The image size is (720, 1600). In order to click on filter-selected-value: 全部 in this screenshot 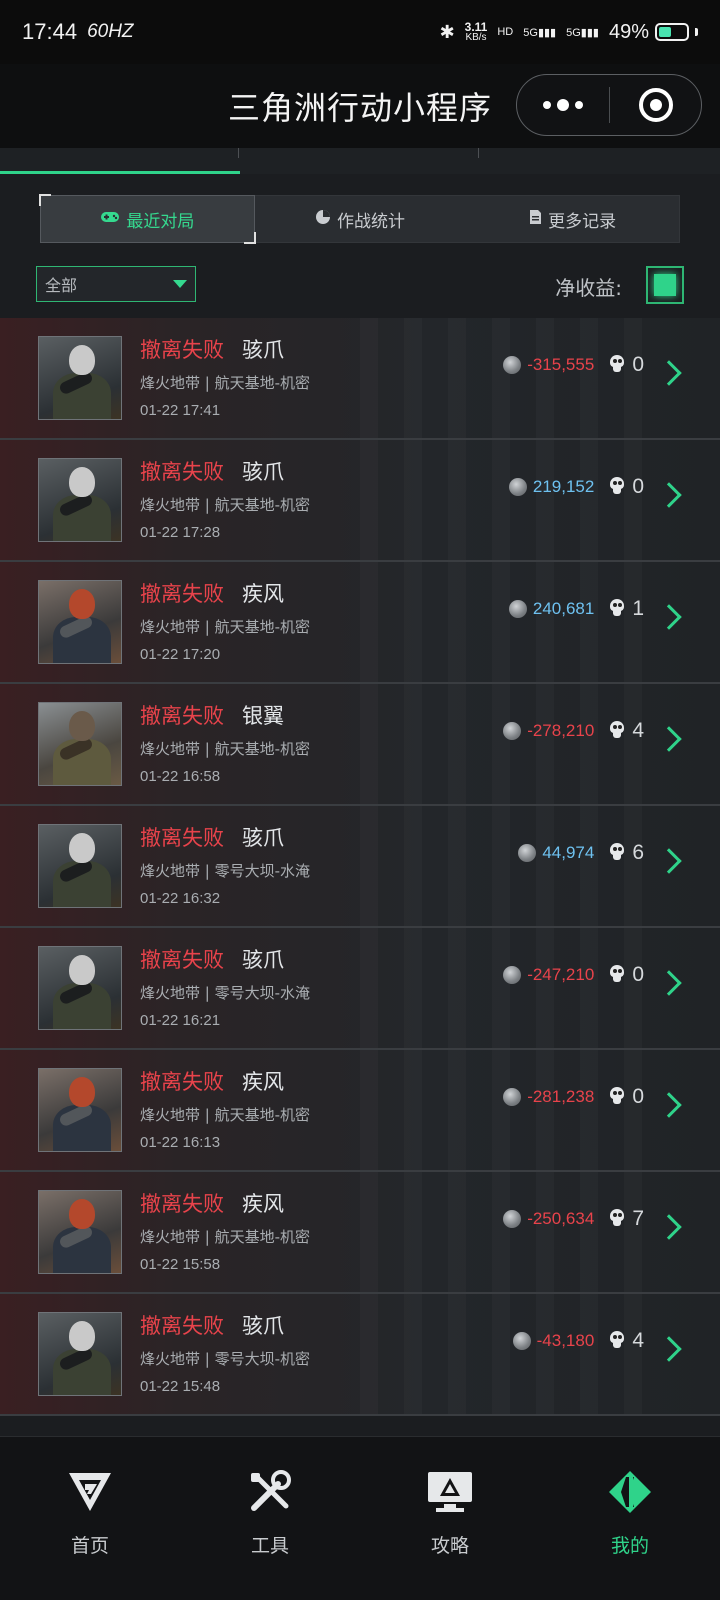, I will do `click(61, 285)`.